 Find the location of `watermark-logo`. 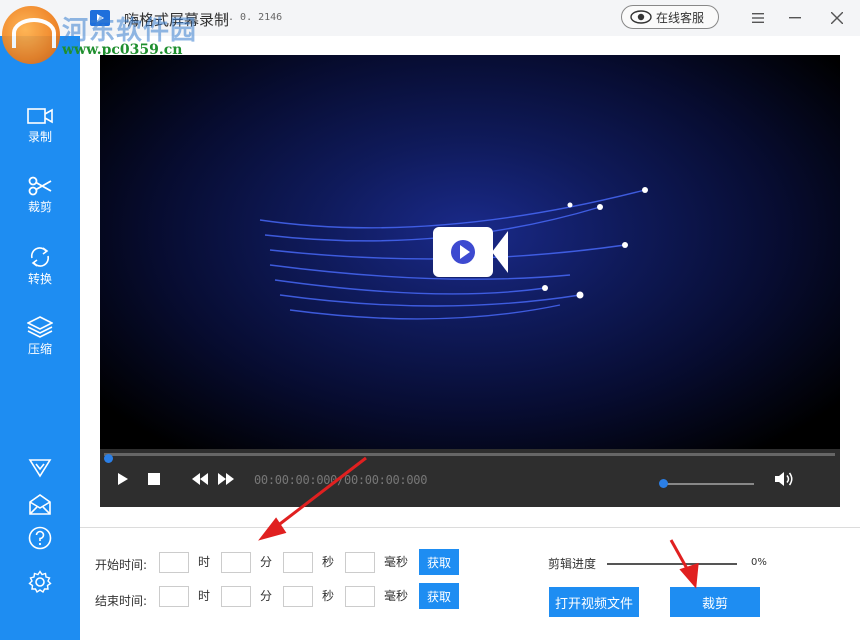

watermark-logo is located at coordinates (31, 35).